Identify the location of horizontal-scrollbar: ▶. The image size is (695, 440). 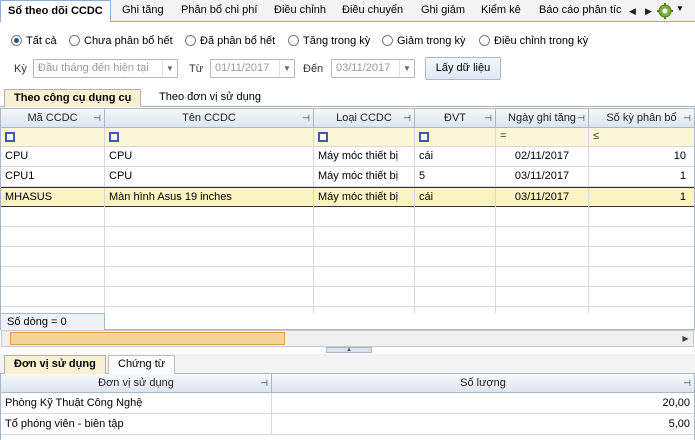
(347, 338).